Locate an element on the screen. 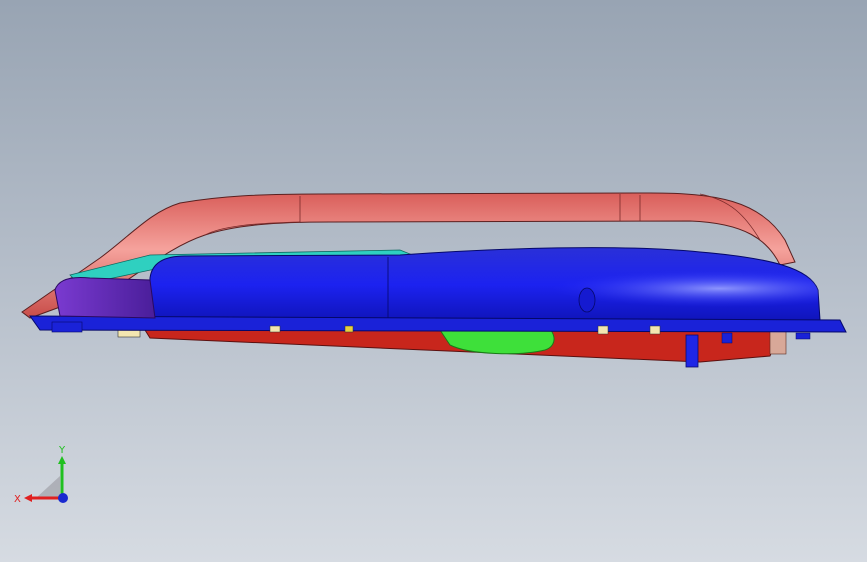 This screenshot has height=562, width=867. x-axis-label: X is located at coordinates (17, 499).